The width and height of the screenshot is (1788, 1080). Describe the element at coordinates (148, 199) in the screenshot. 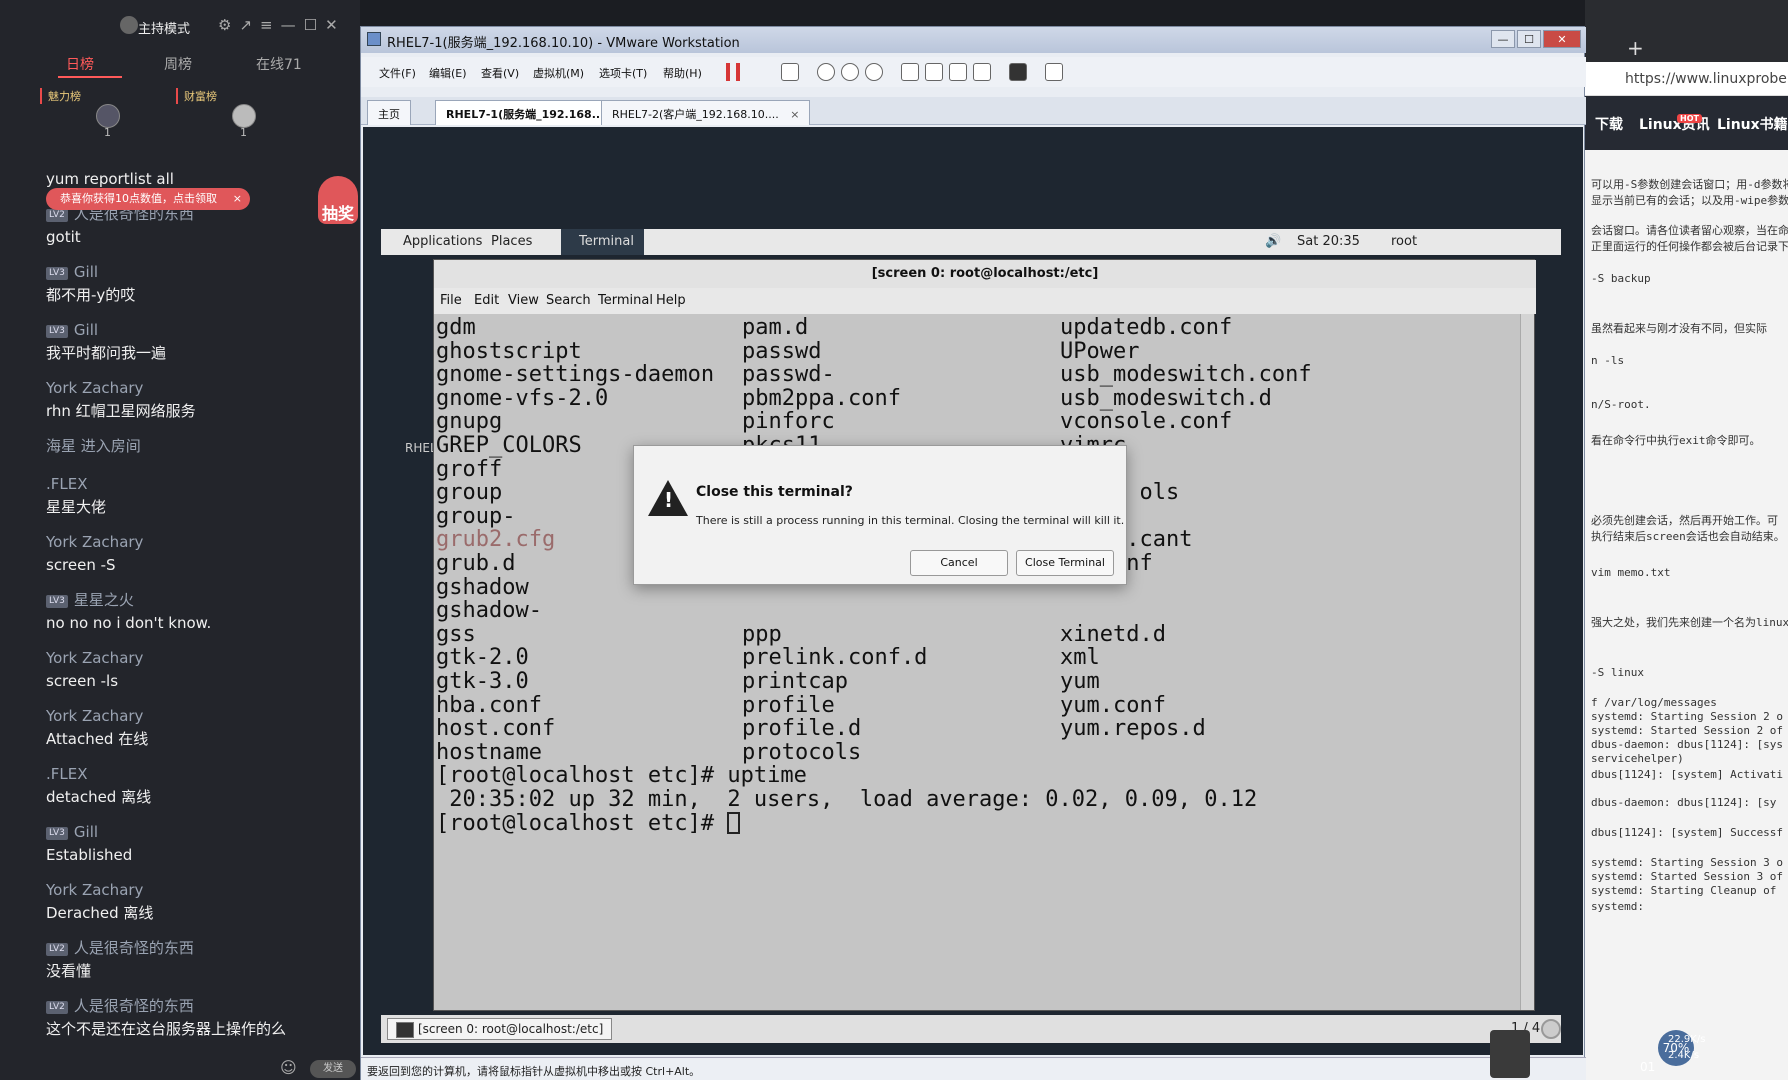

I see `reward-toast: 恭喜你获得10点数值，点击领取 ×` at that location.